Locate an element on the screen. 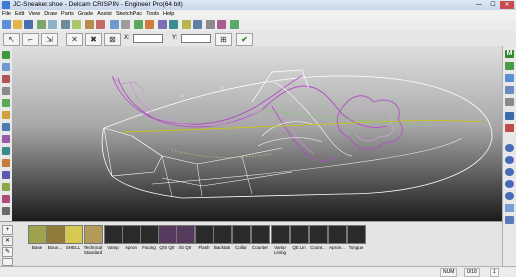  view-top-icon is located at coordinates (509, 66).